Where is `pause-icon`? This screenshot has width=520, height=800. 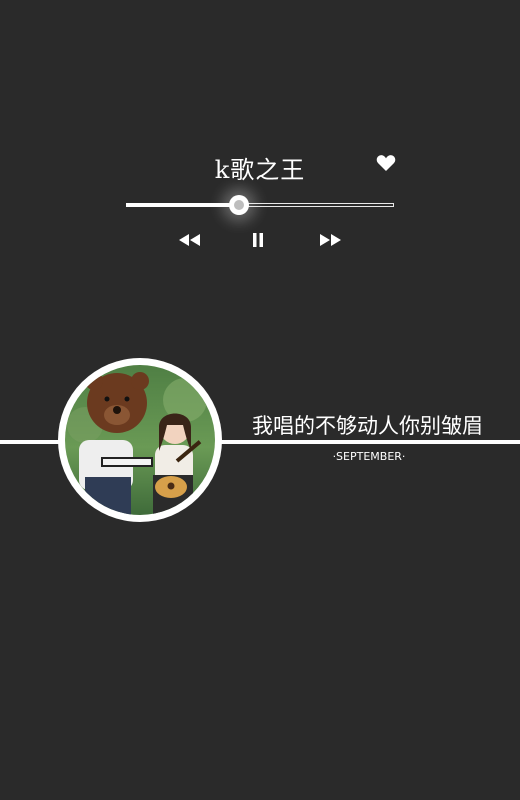 pause-icon is located at coordinates (258, 240).